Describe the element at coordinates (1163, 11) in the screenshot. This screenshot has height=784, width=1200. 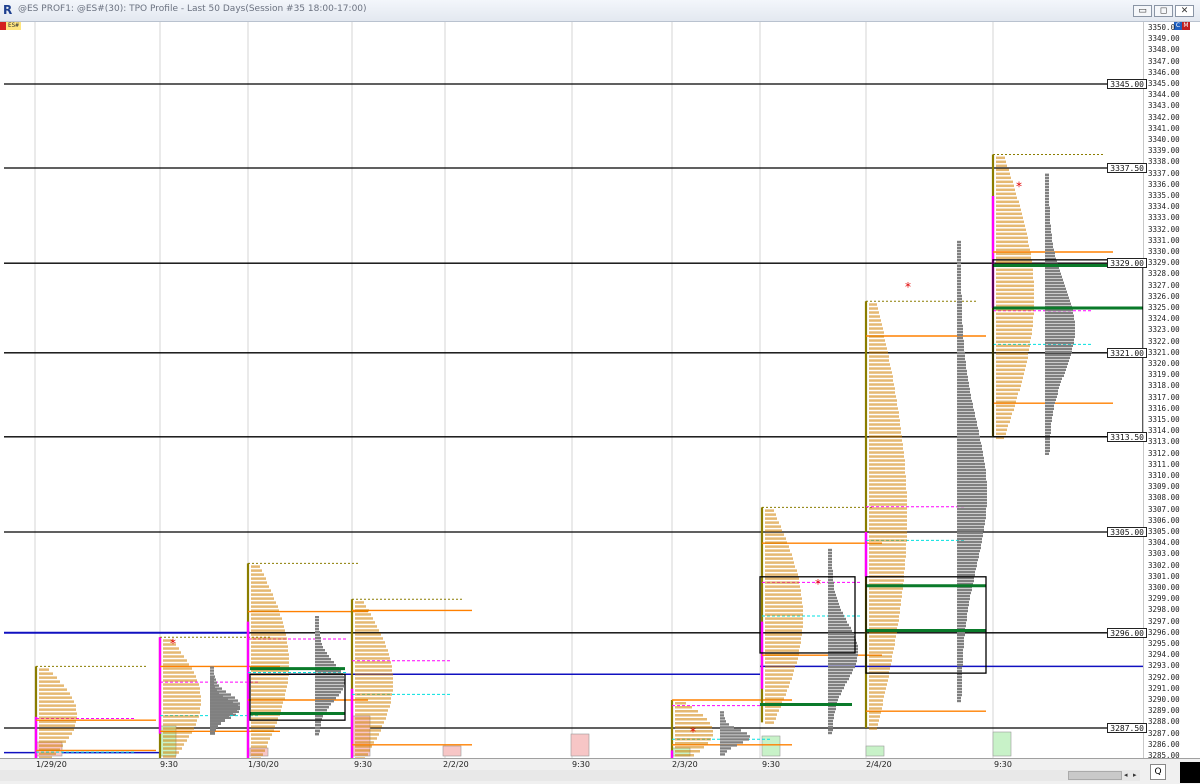
I see `restore-button: ◻` at that location.